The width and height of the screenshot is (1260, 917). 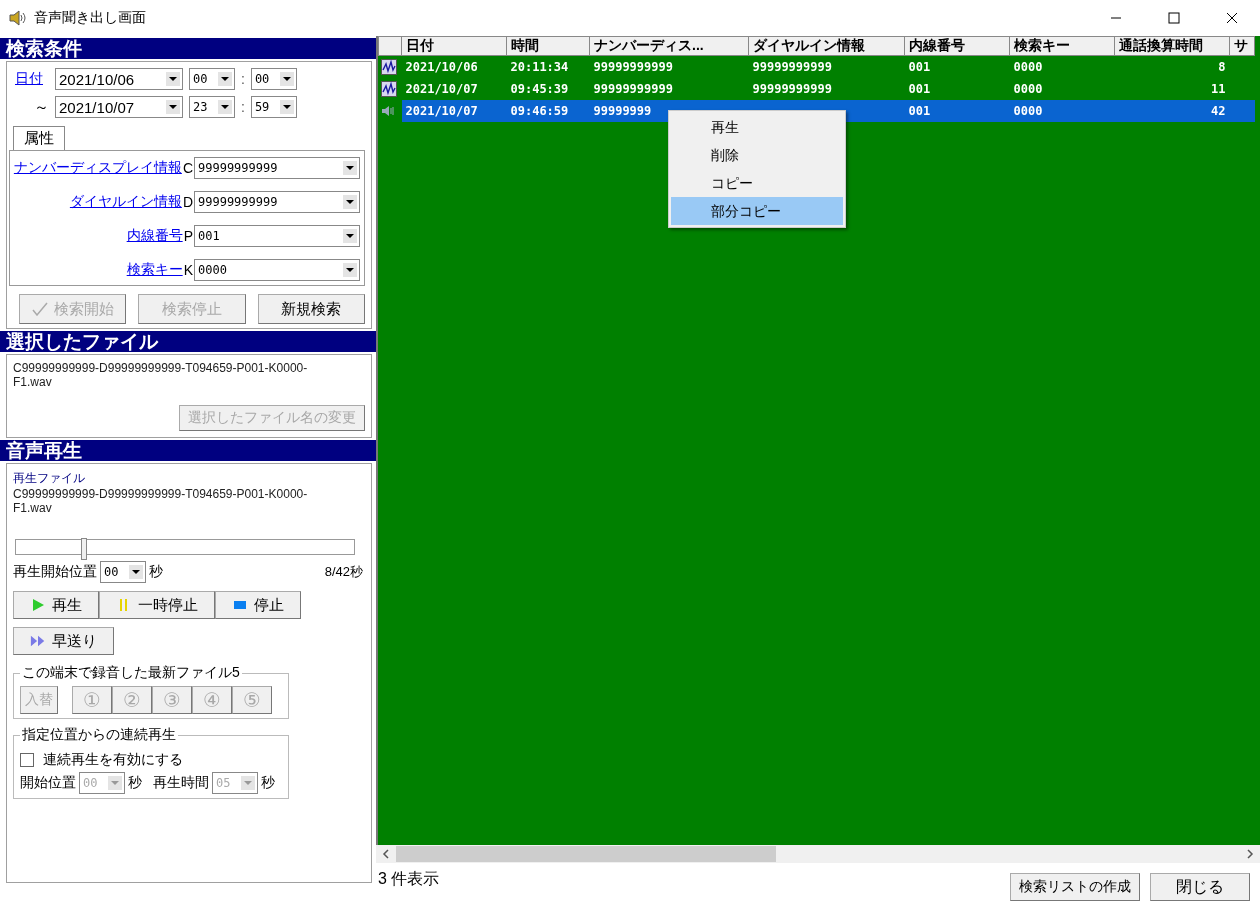 I want to click on table-cell: 09:46:59, so click(x=539, y=111).